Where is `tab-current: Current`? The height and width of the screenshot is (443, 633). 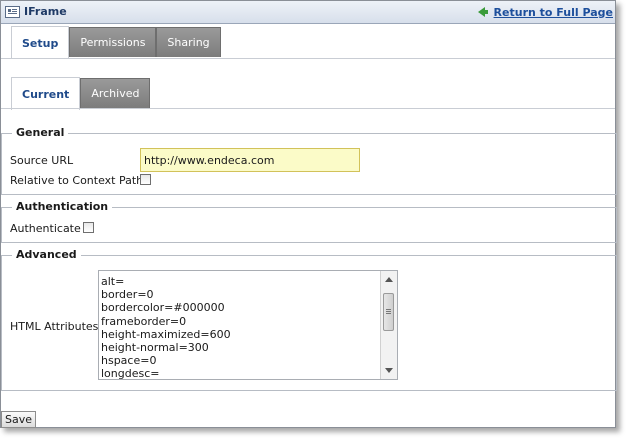
tab-current: Current is located at coordinates (46, 93).